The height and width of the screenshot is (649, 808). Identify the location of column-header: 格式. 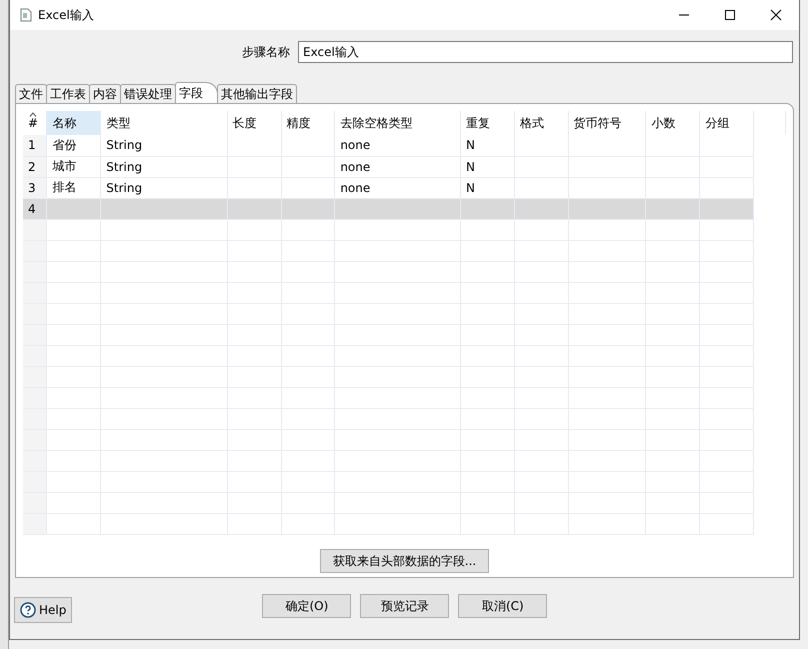
(532, 123).